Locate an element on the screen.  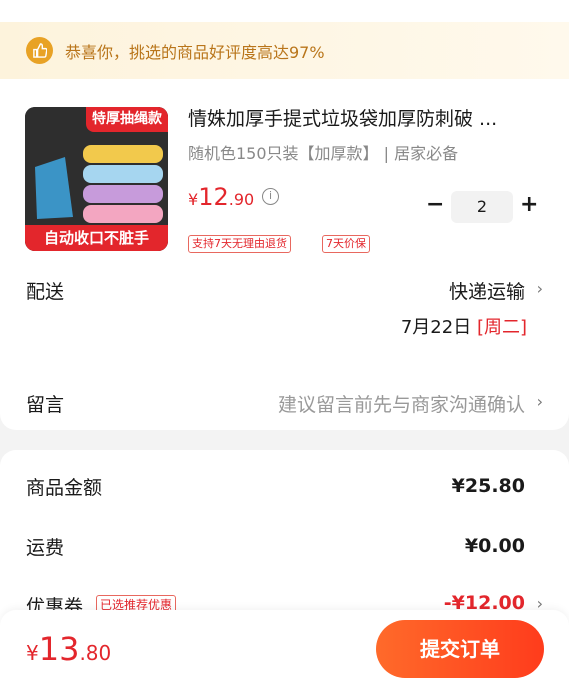
delivery-date: 7月22日 [周二] is located at coordinates (464, 326).